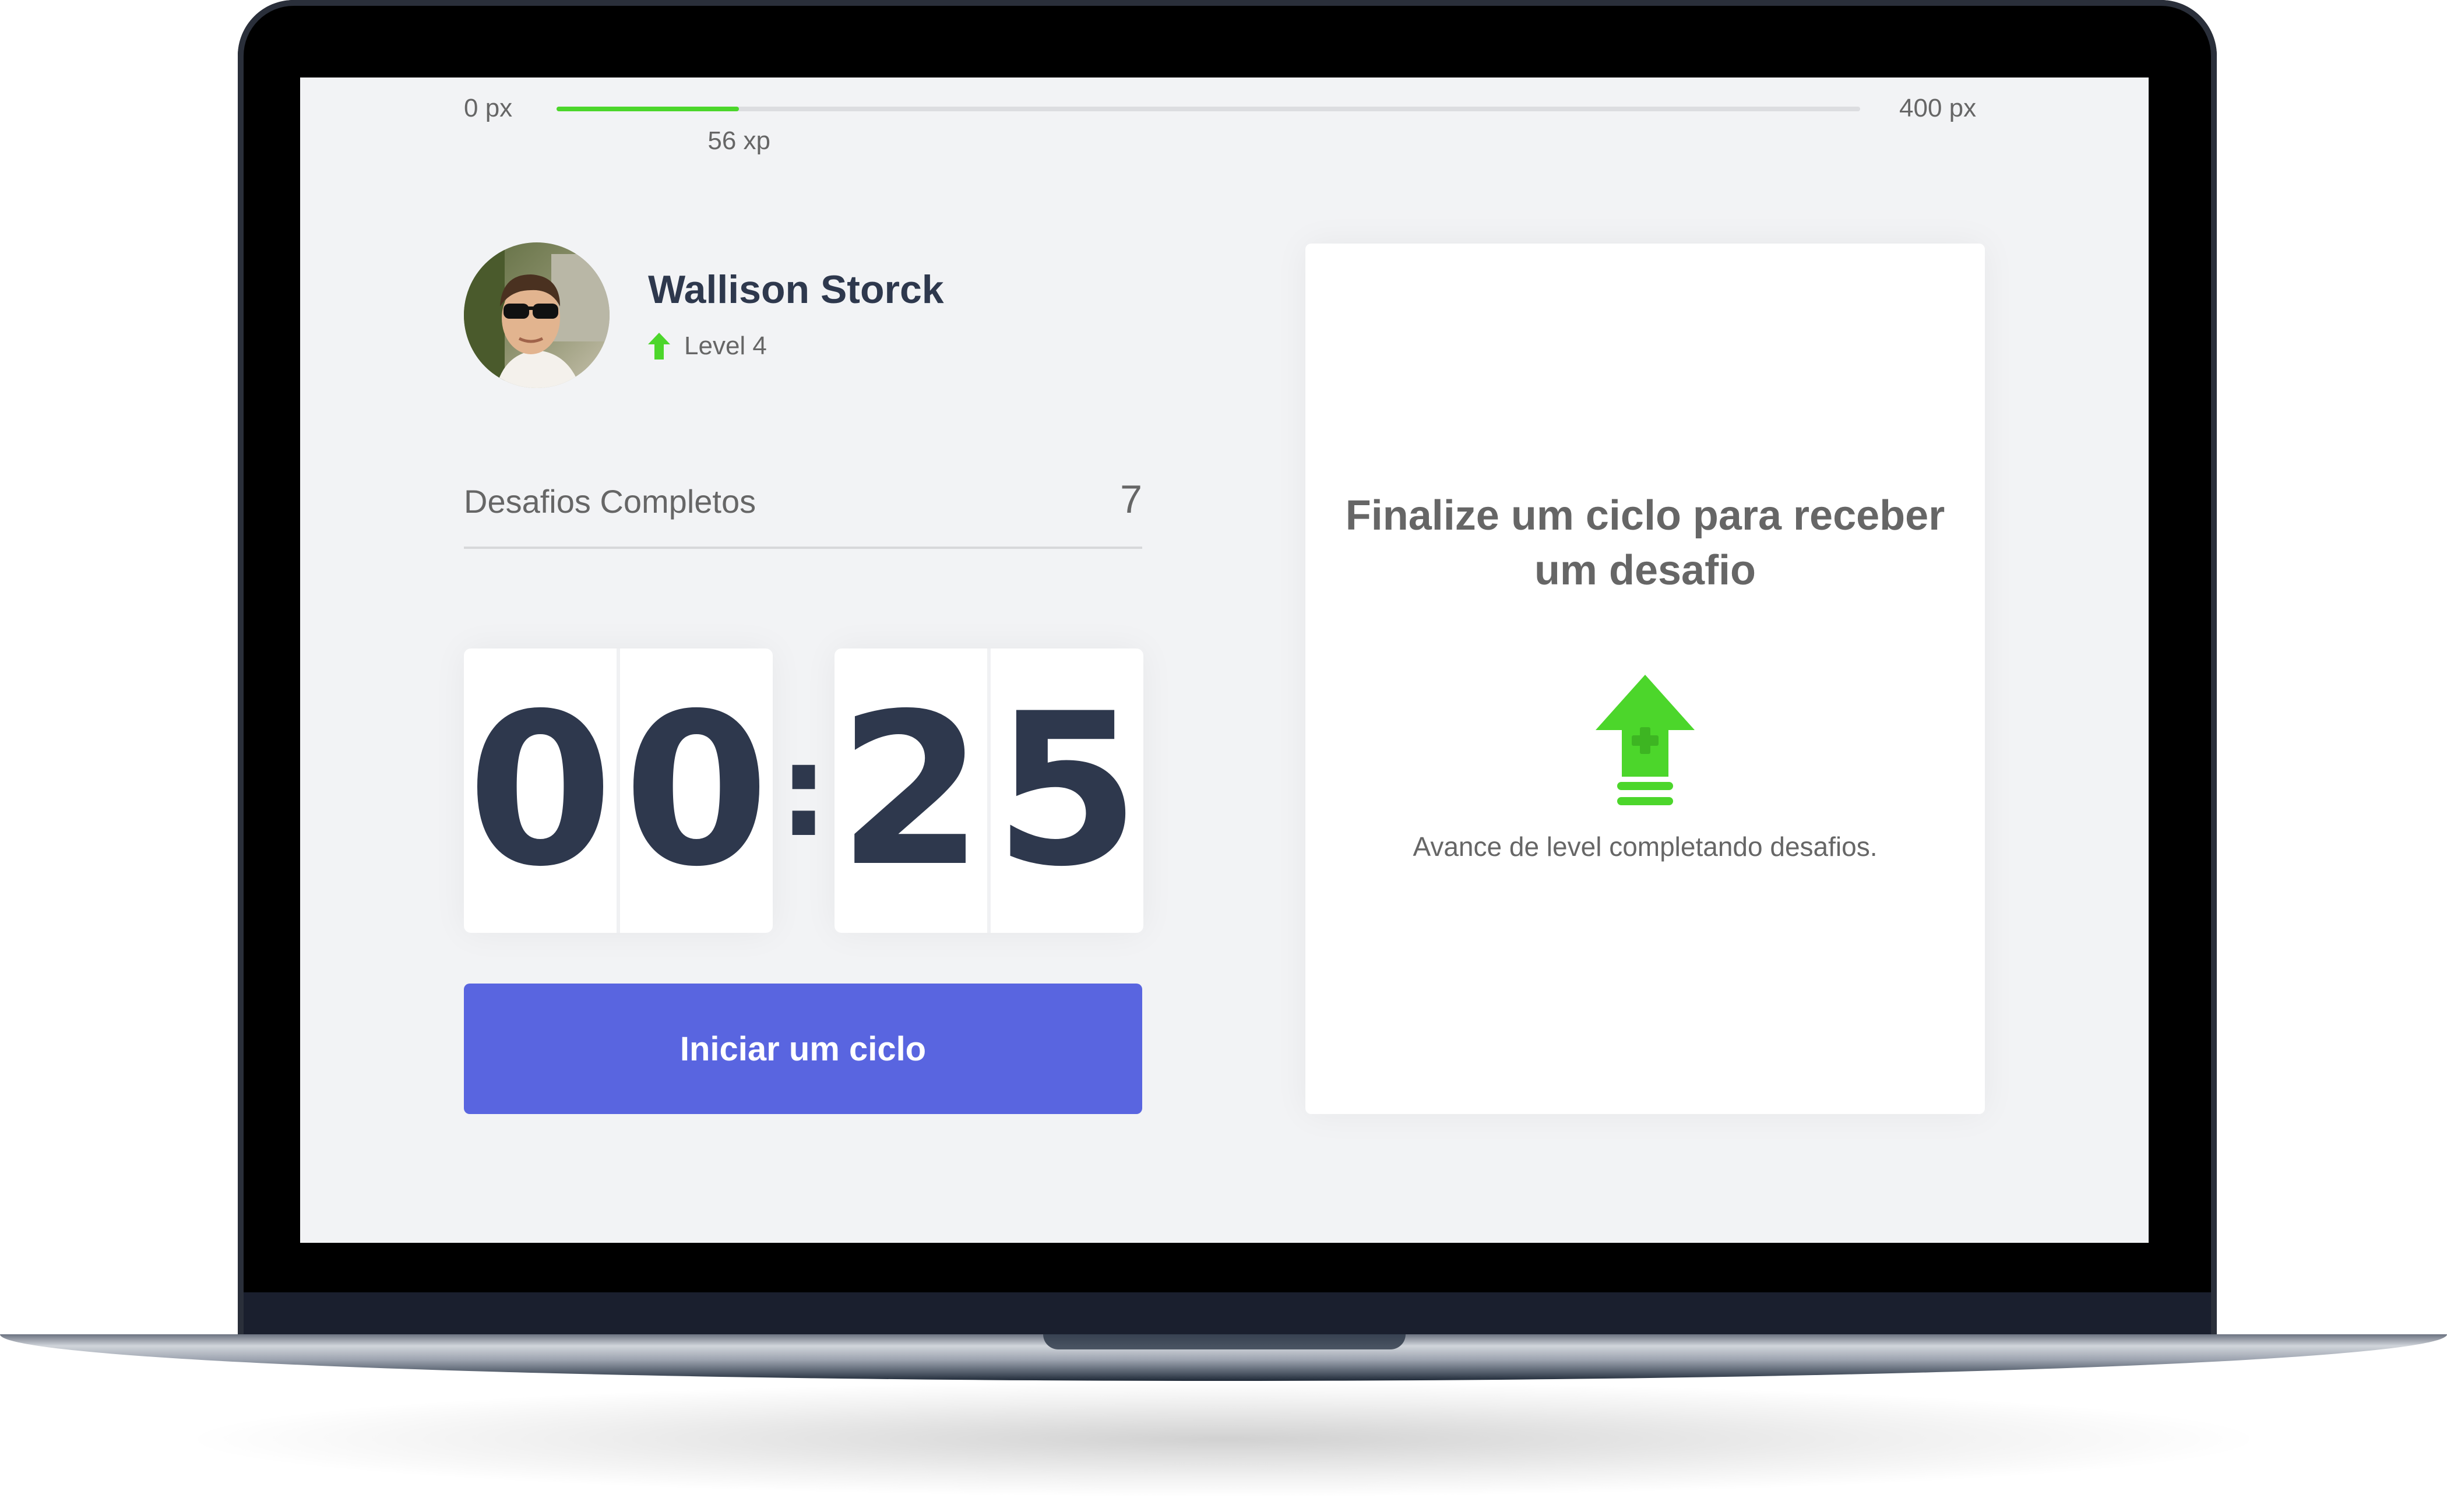 The image size is (2447, 1512). I want to click on profile-name: Wallison Storck, so click(796, 289).